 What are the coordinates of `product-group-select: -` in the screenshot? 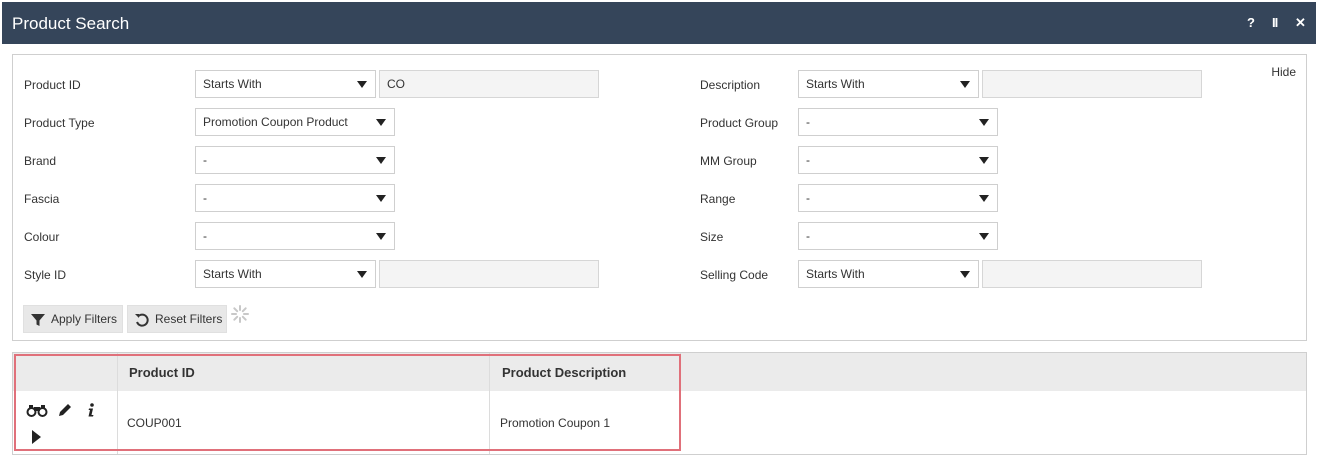 It's located at (898, 122).